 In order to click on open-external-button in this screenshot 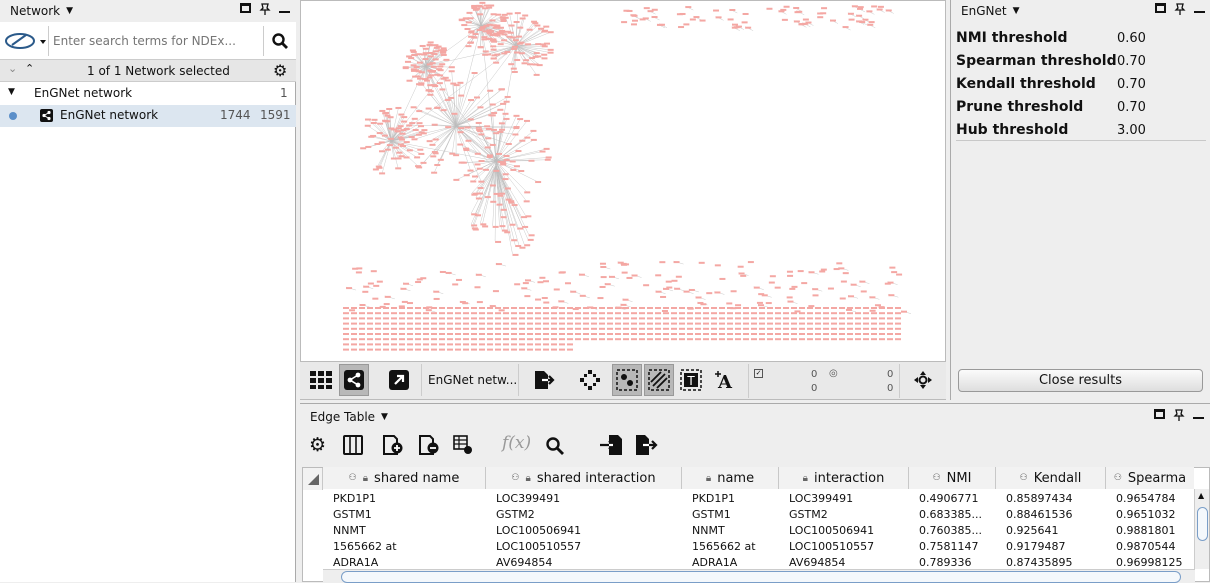, I will do `click(399, 380)`.